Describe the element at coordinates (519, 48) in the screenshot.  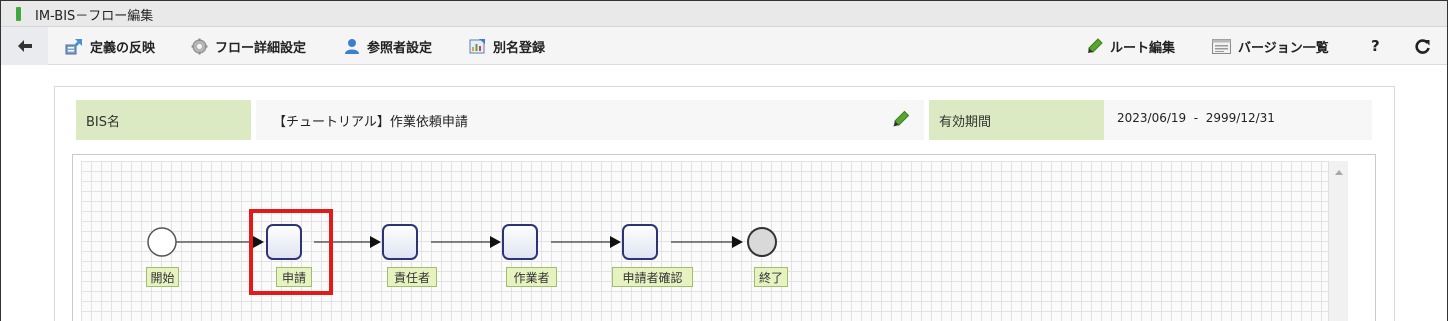
I see `alias-register-label: 別名登録` at that location.